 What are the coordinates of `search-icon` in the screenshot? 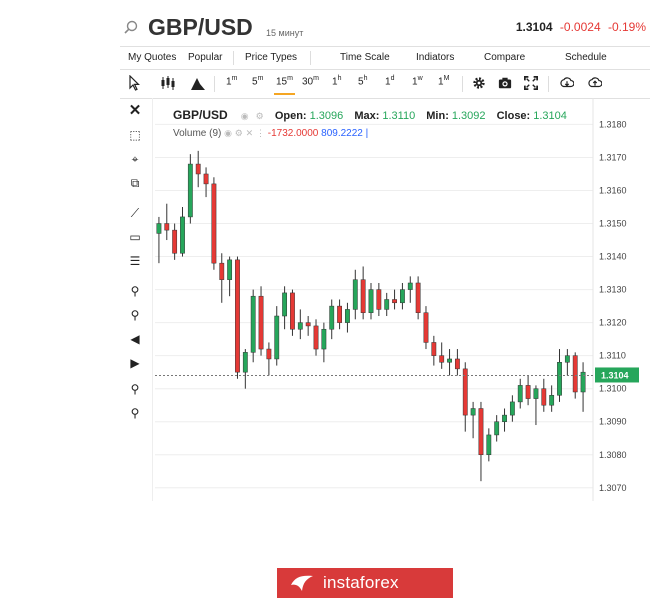 It's located at (131, 27).